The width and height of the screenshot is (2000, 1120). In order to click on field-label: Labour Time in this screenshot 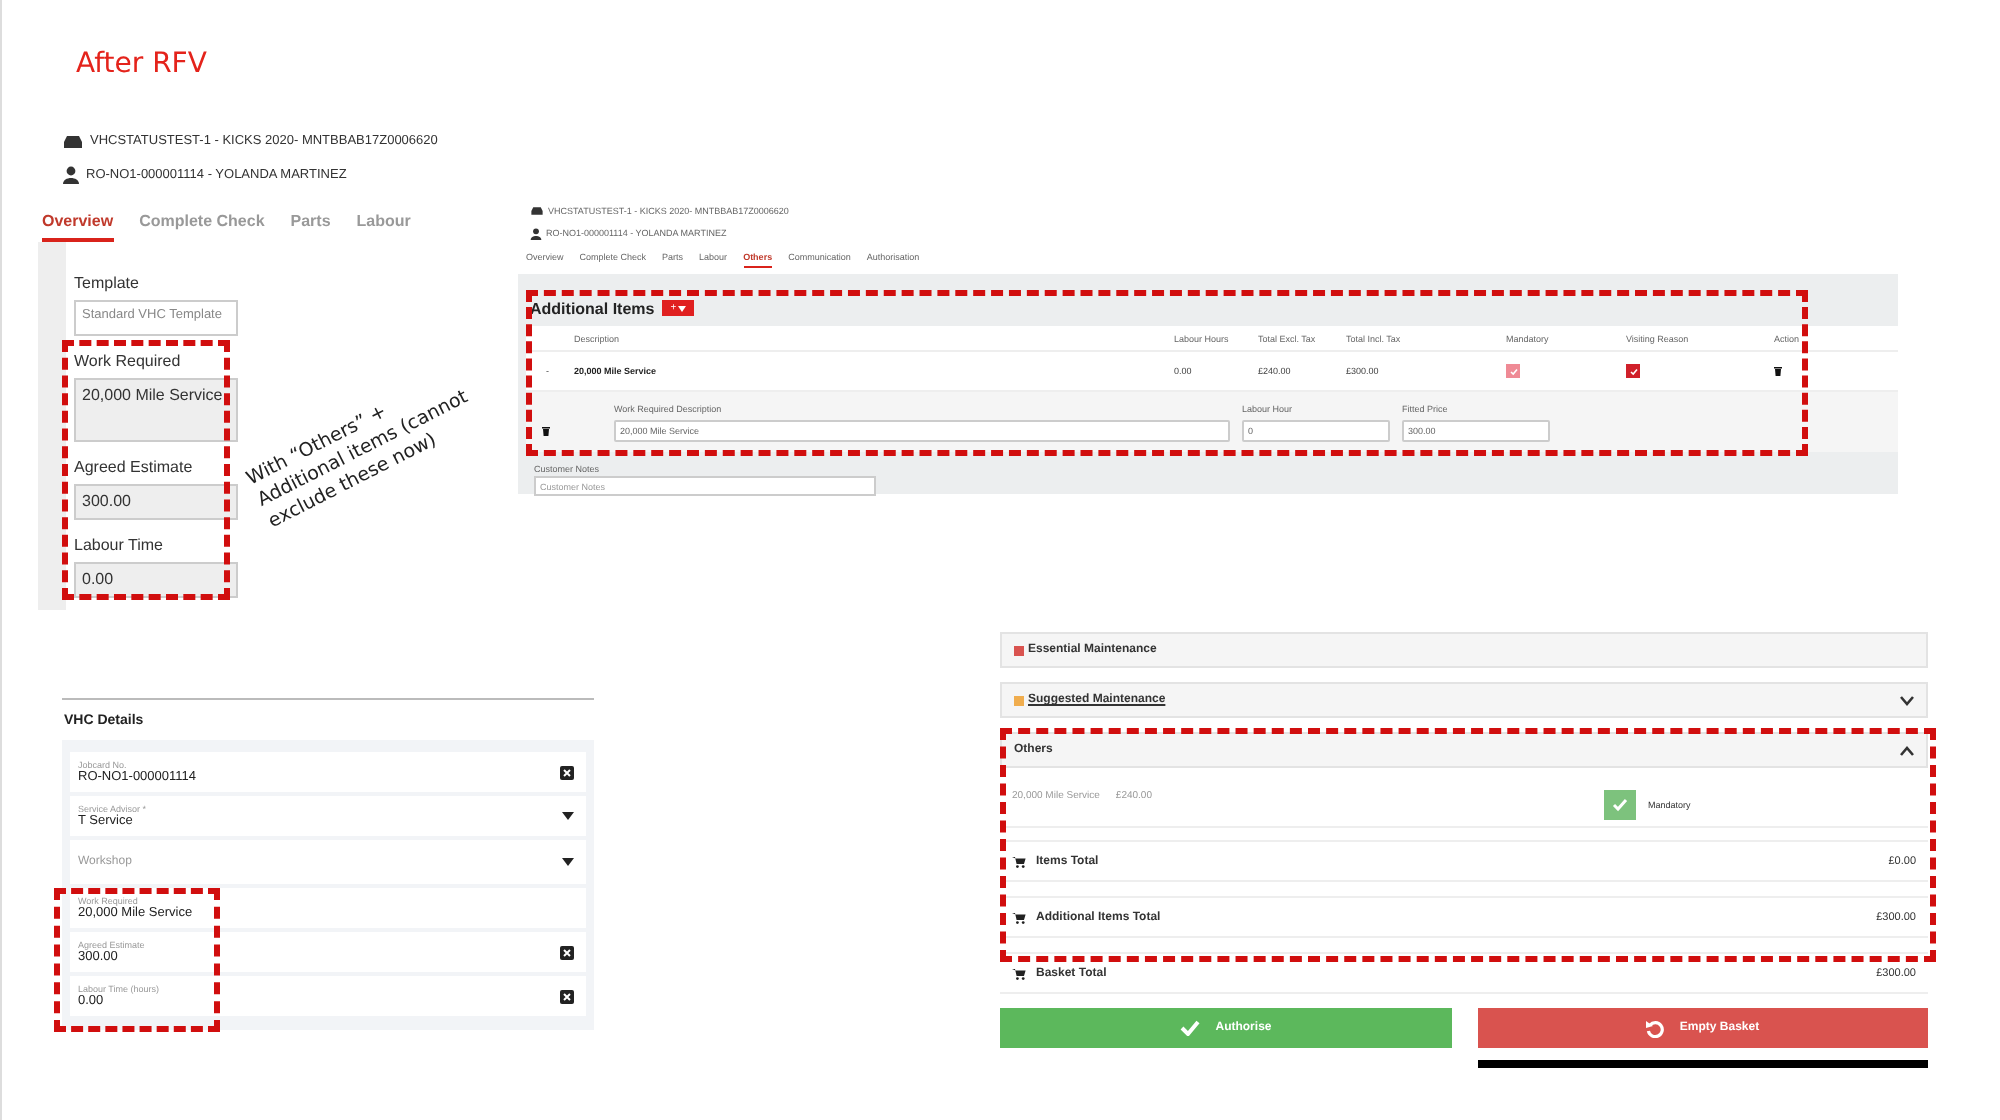, I will do `click(119, 545)`.